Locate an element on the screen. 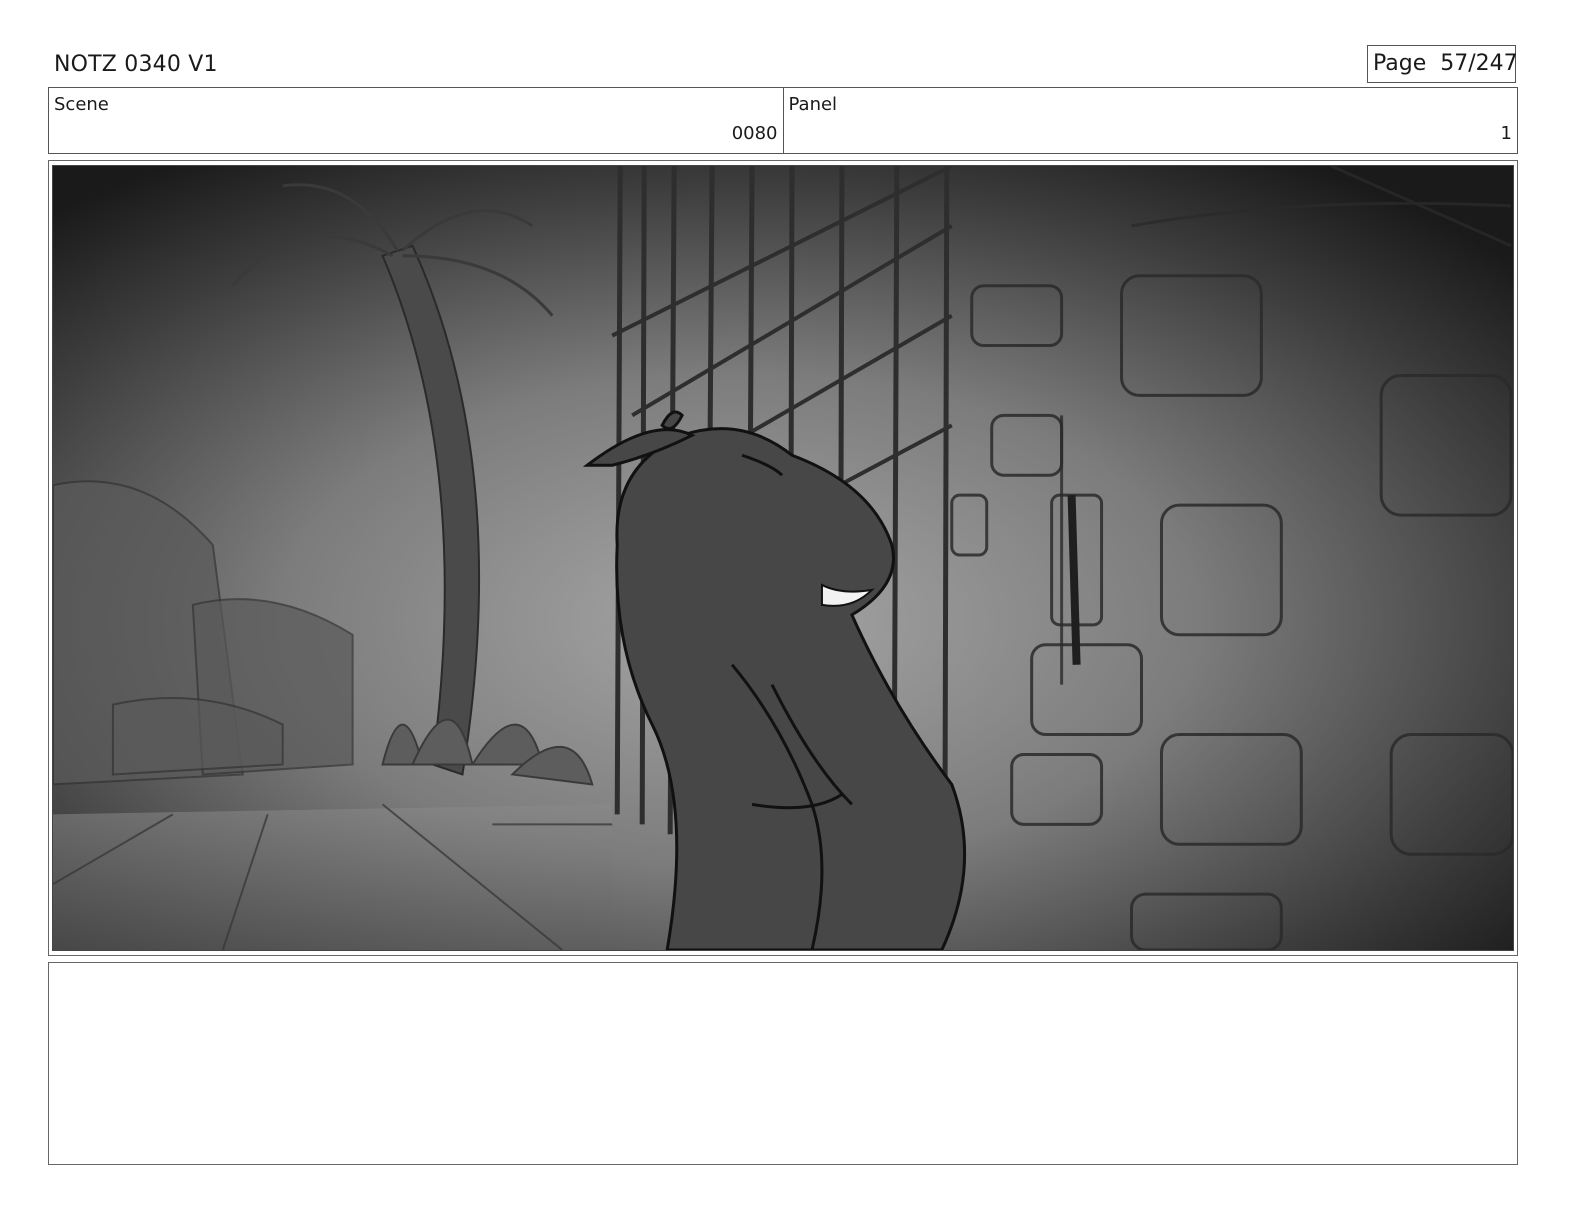 The width and height of the screenshot is (1584, 1224). panel-cell: Panel 1 is located at coordinates (1150, 120).